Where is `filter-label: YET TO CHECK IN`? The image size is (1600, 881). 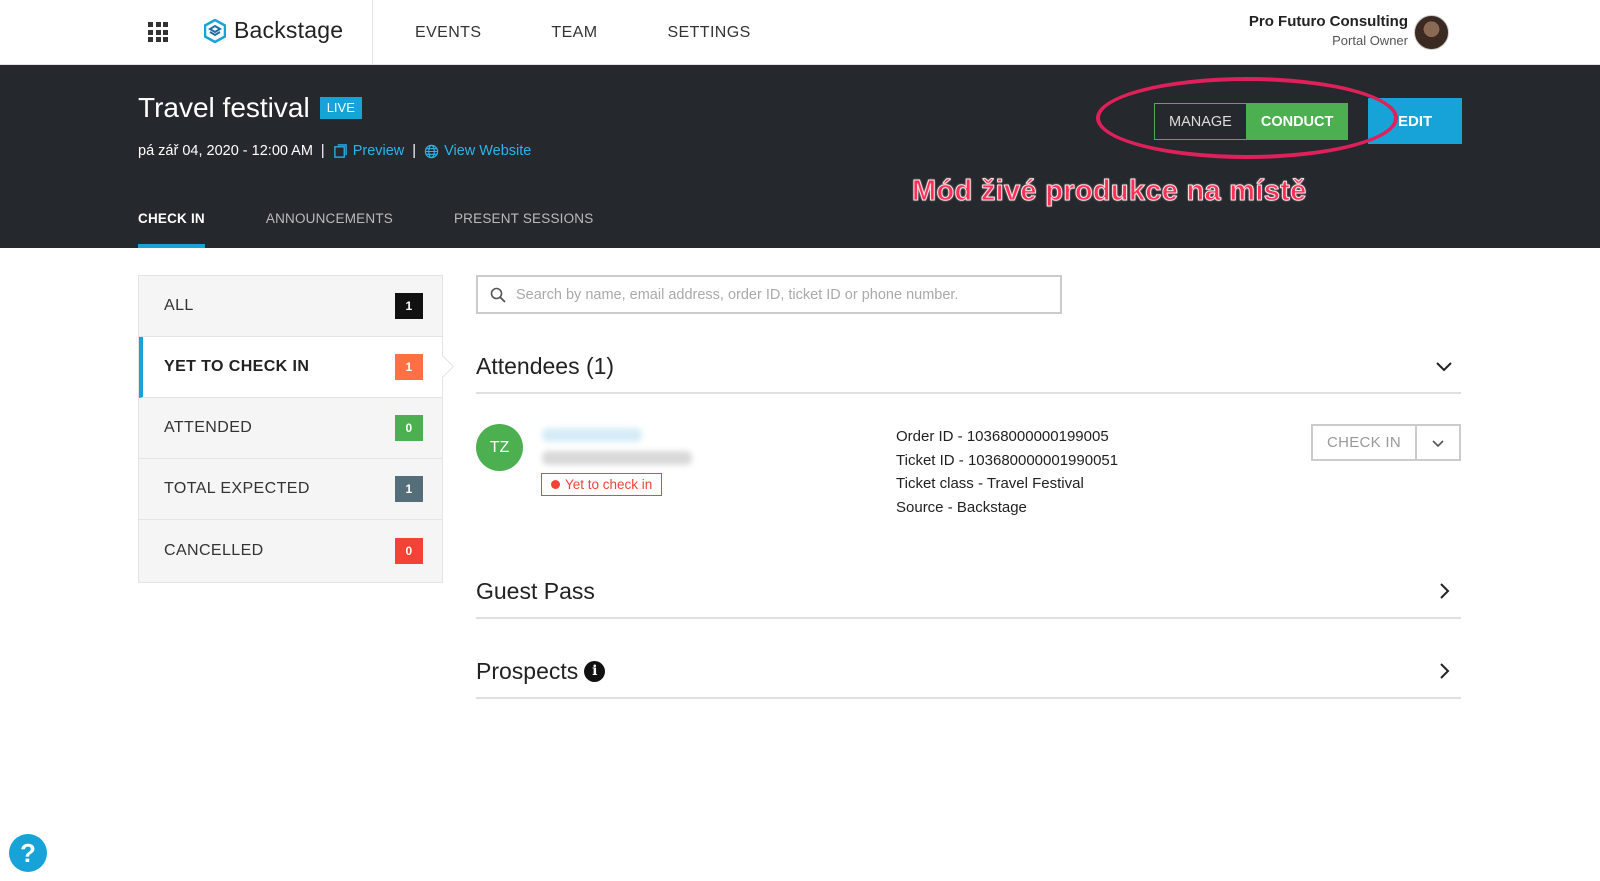
filter-label: YET TO CHECK IN is located at coordinates (237, 366).